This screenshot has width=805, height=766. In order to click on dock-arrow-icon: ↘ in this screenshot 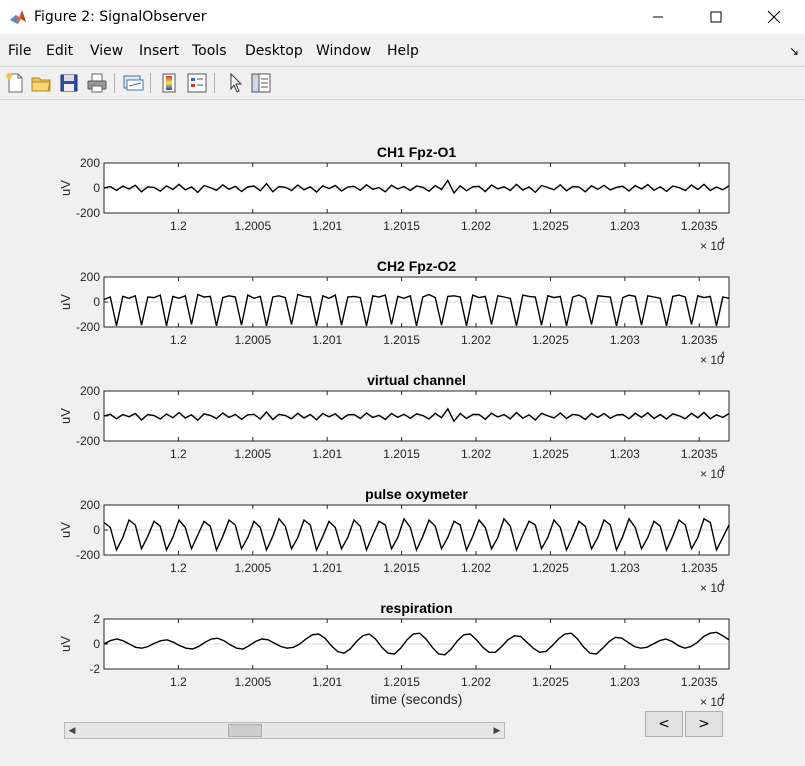, I will do `click(794, 51)`.